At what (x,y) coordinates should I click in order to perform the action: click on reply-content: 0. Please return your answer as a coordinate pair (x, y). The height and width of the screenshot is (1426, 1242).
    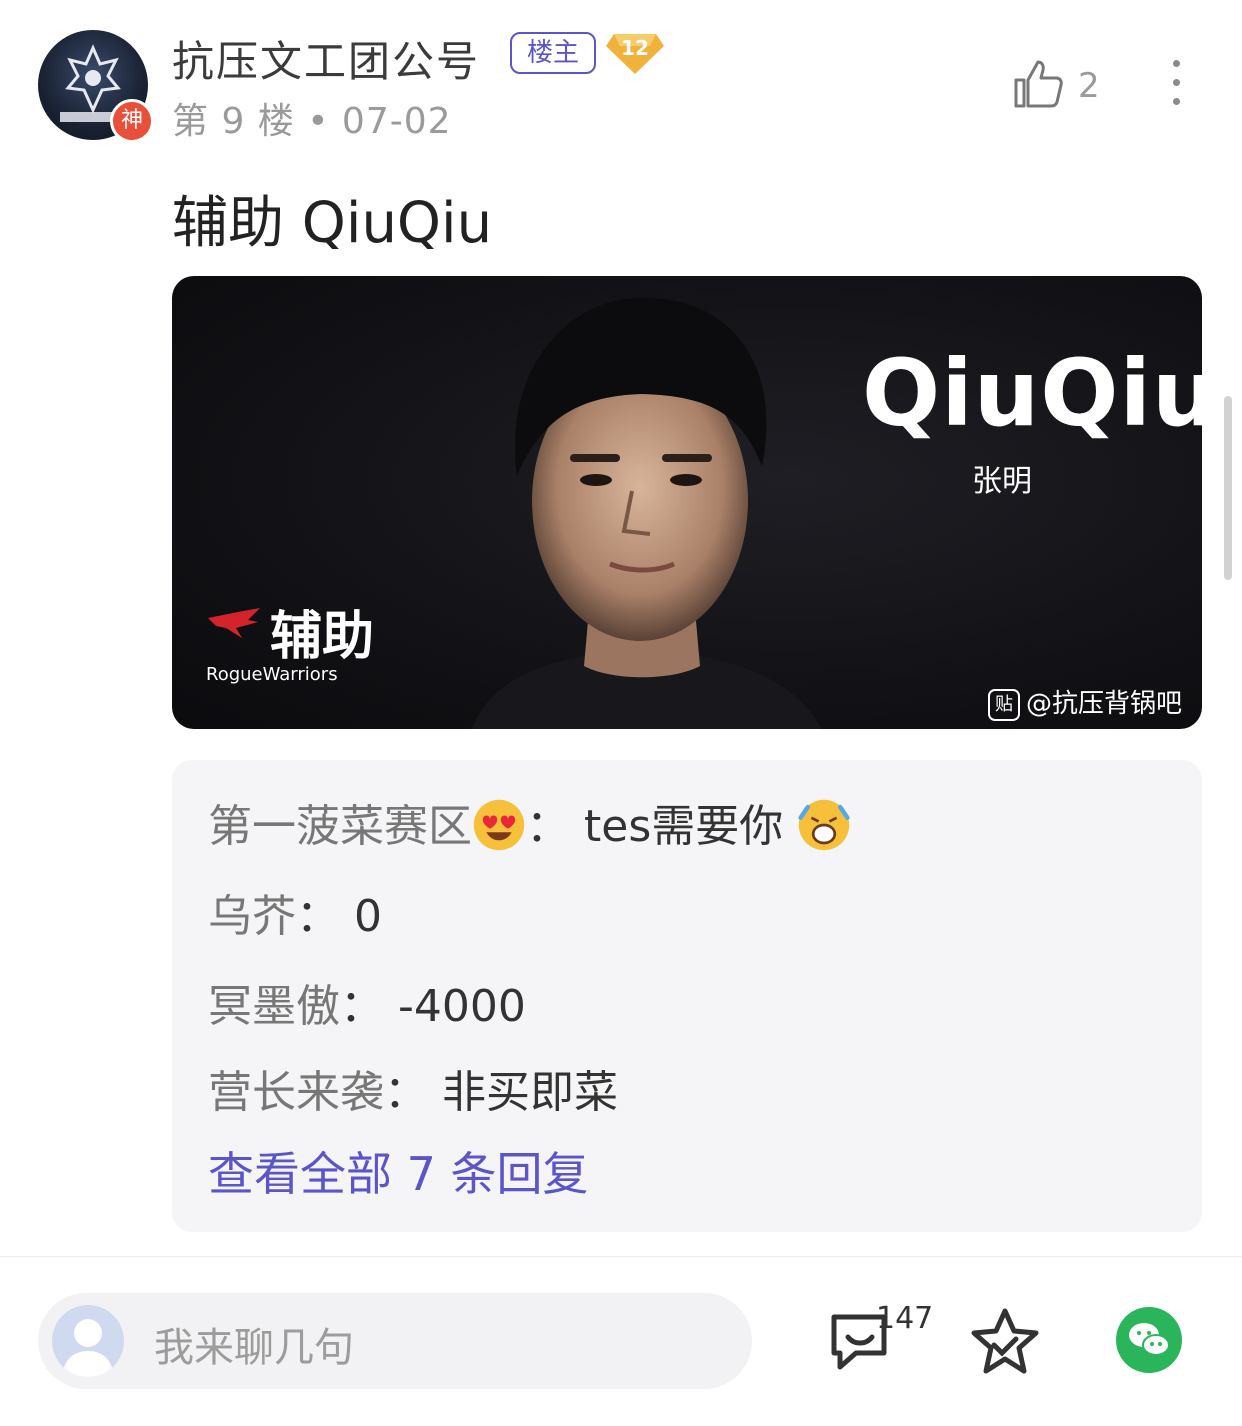
    Looking at the image, I should click on (368, 916).